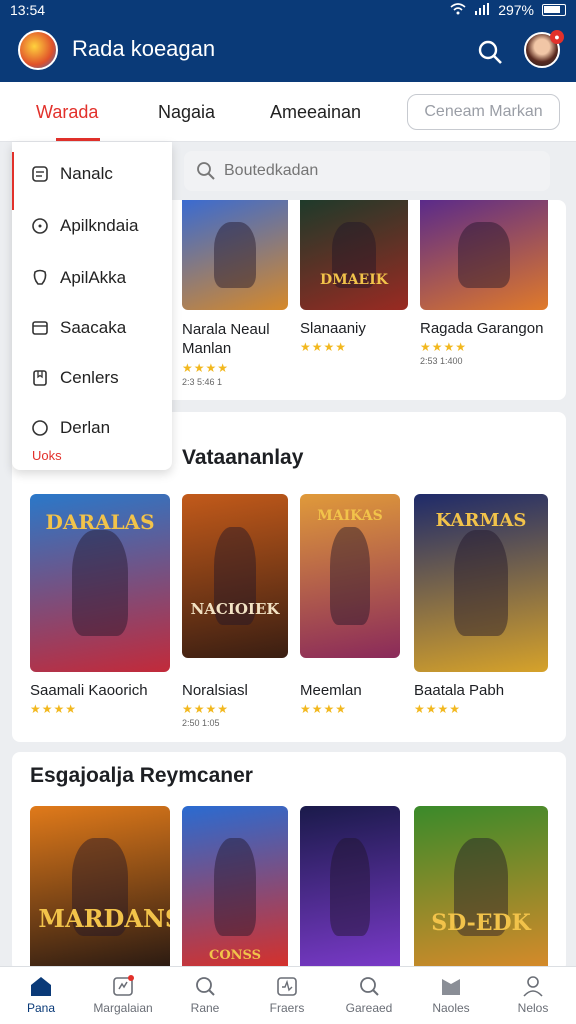 The width and height of the screenshot is (576, 1024). What do you see at coordinates (441, 361) in the screenshot?
I see `review-count: 2:53 1:400` at bounding box center [441, 361].